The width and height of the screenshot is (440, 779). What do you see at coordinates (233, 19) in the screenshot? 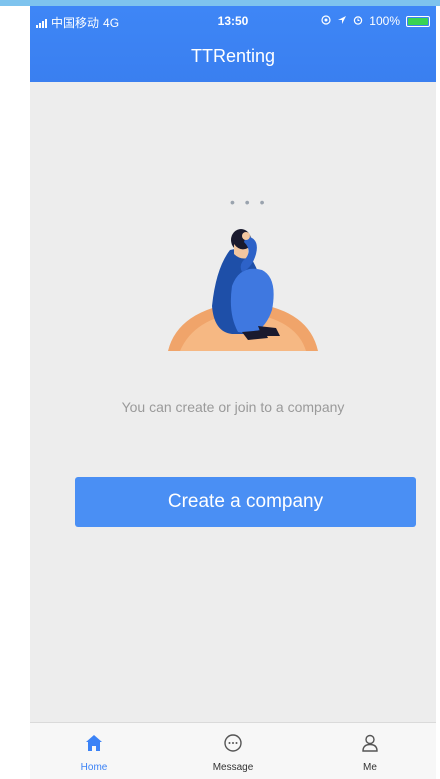
I see `status-bar: 中国移动 4G 13:50 100%` at bounding box center [233, 19].